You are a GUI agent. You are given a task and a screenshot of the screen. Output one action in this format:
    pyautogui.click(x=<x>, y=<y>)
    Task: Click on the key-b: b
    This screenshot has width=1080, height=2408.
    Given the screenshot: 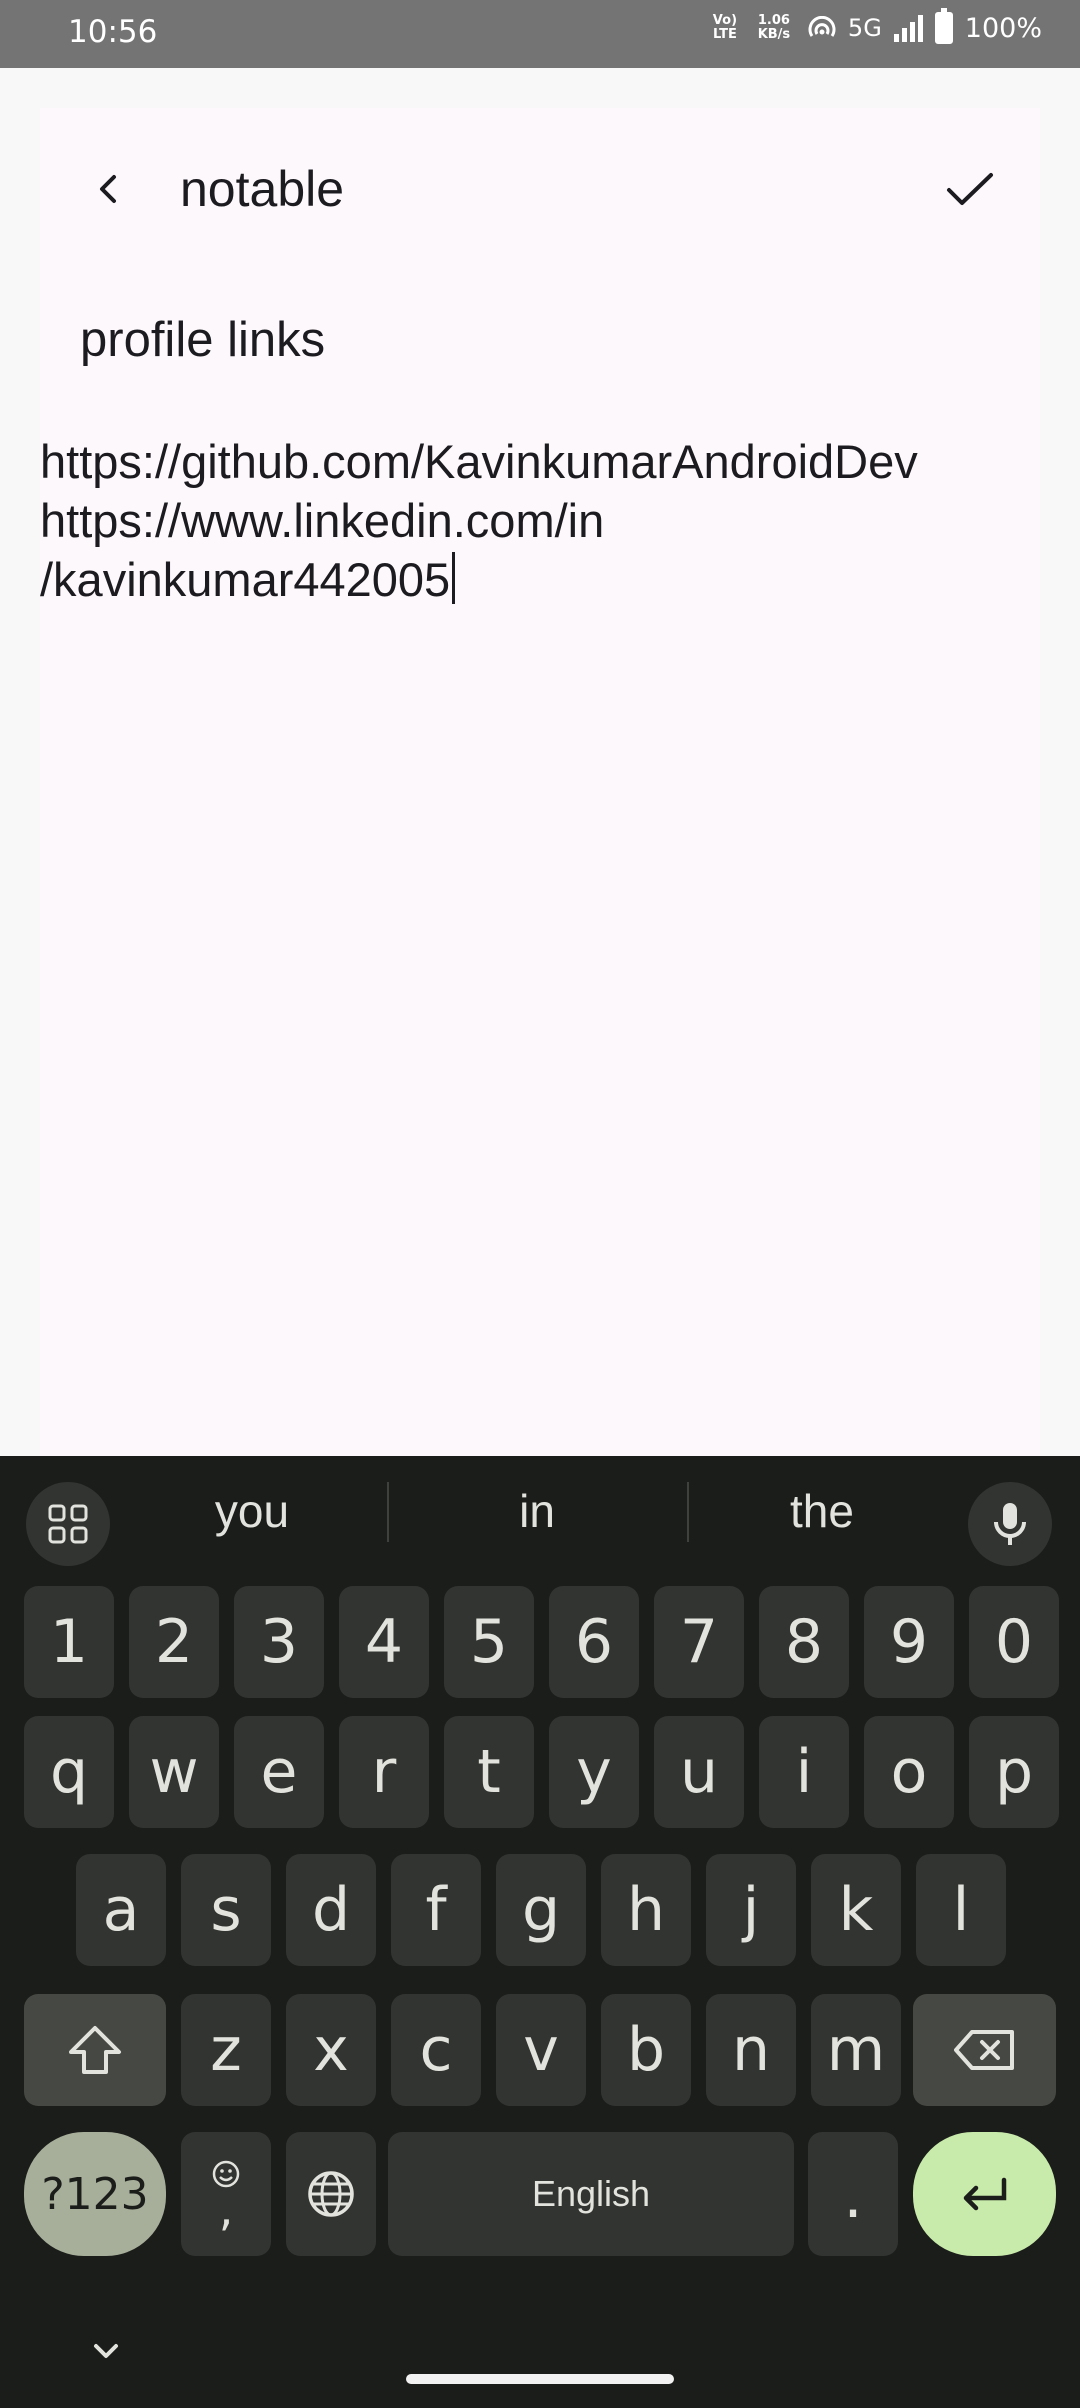 What is the action you would take?
    pyautogui.click(x=646, y=2050)
    